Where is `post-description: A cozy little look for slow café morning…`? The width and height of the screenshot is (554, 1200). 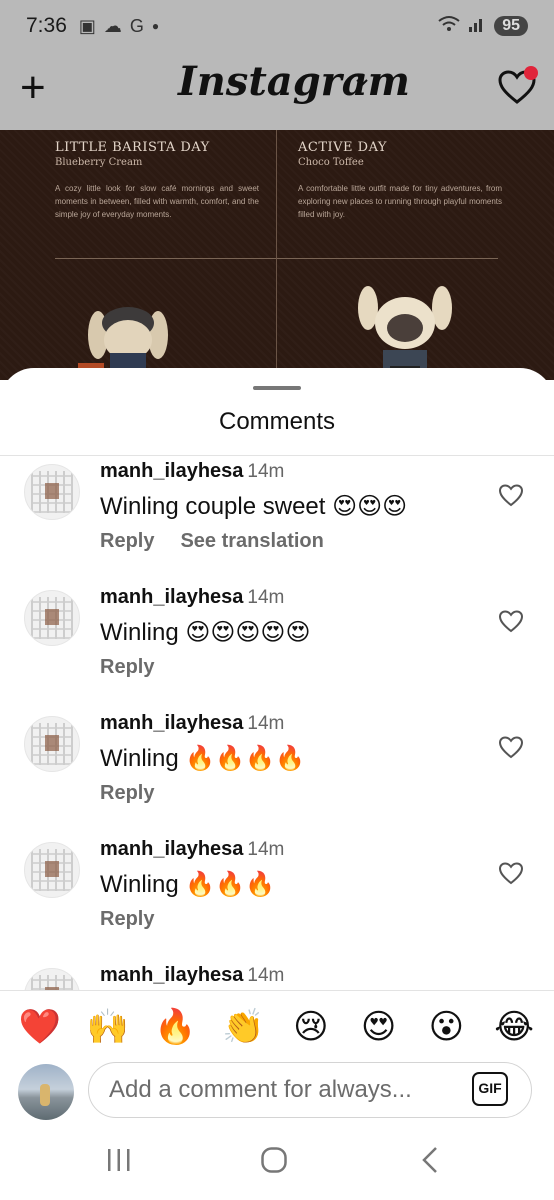 post-description: A cozy little look for slow café morning… is located at coordinates (157, 201).